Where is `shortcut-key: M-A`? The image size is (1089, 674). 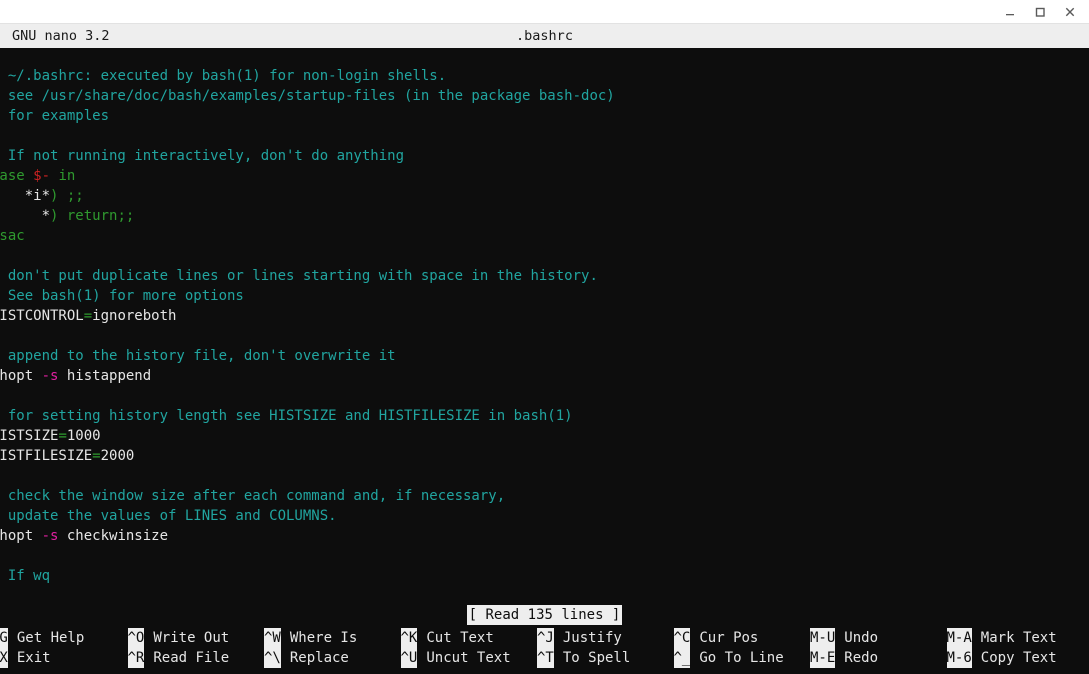
shortcut-key: M-A is located at coordinates (959, 638).